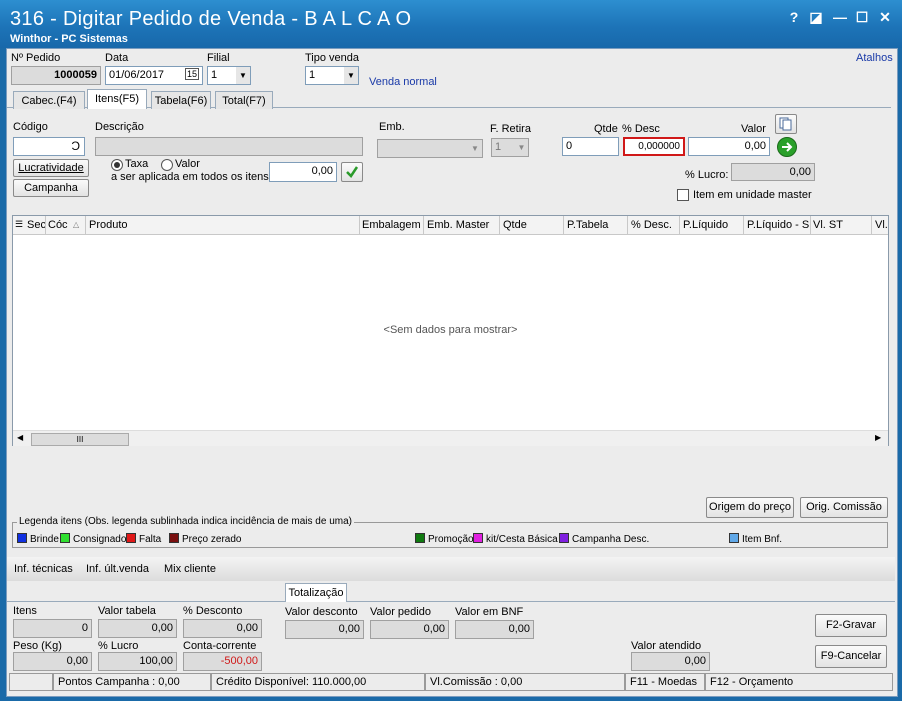 The image size is (902, 701). Describe the element at coordinates (409, 629) in the screenshot. I see `valor-pedido-field: 0,00` at that location.